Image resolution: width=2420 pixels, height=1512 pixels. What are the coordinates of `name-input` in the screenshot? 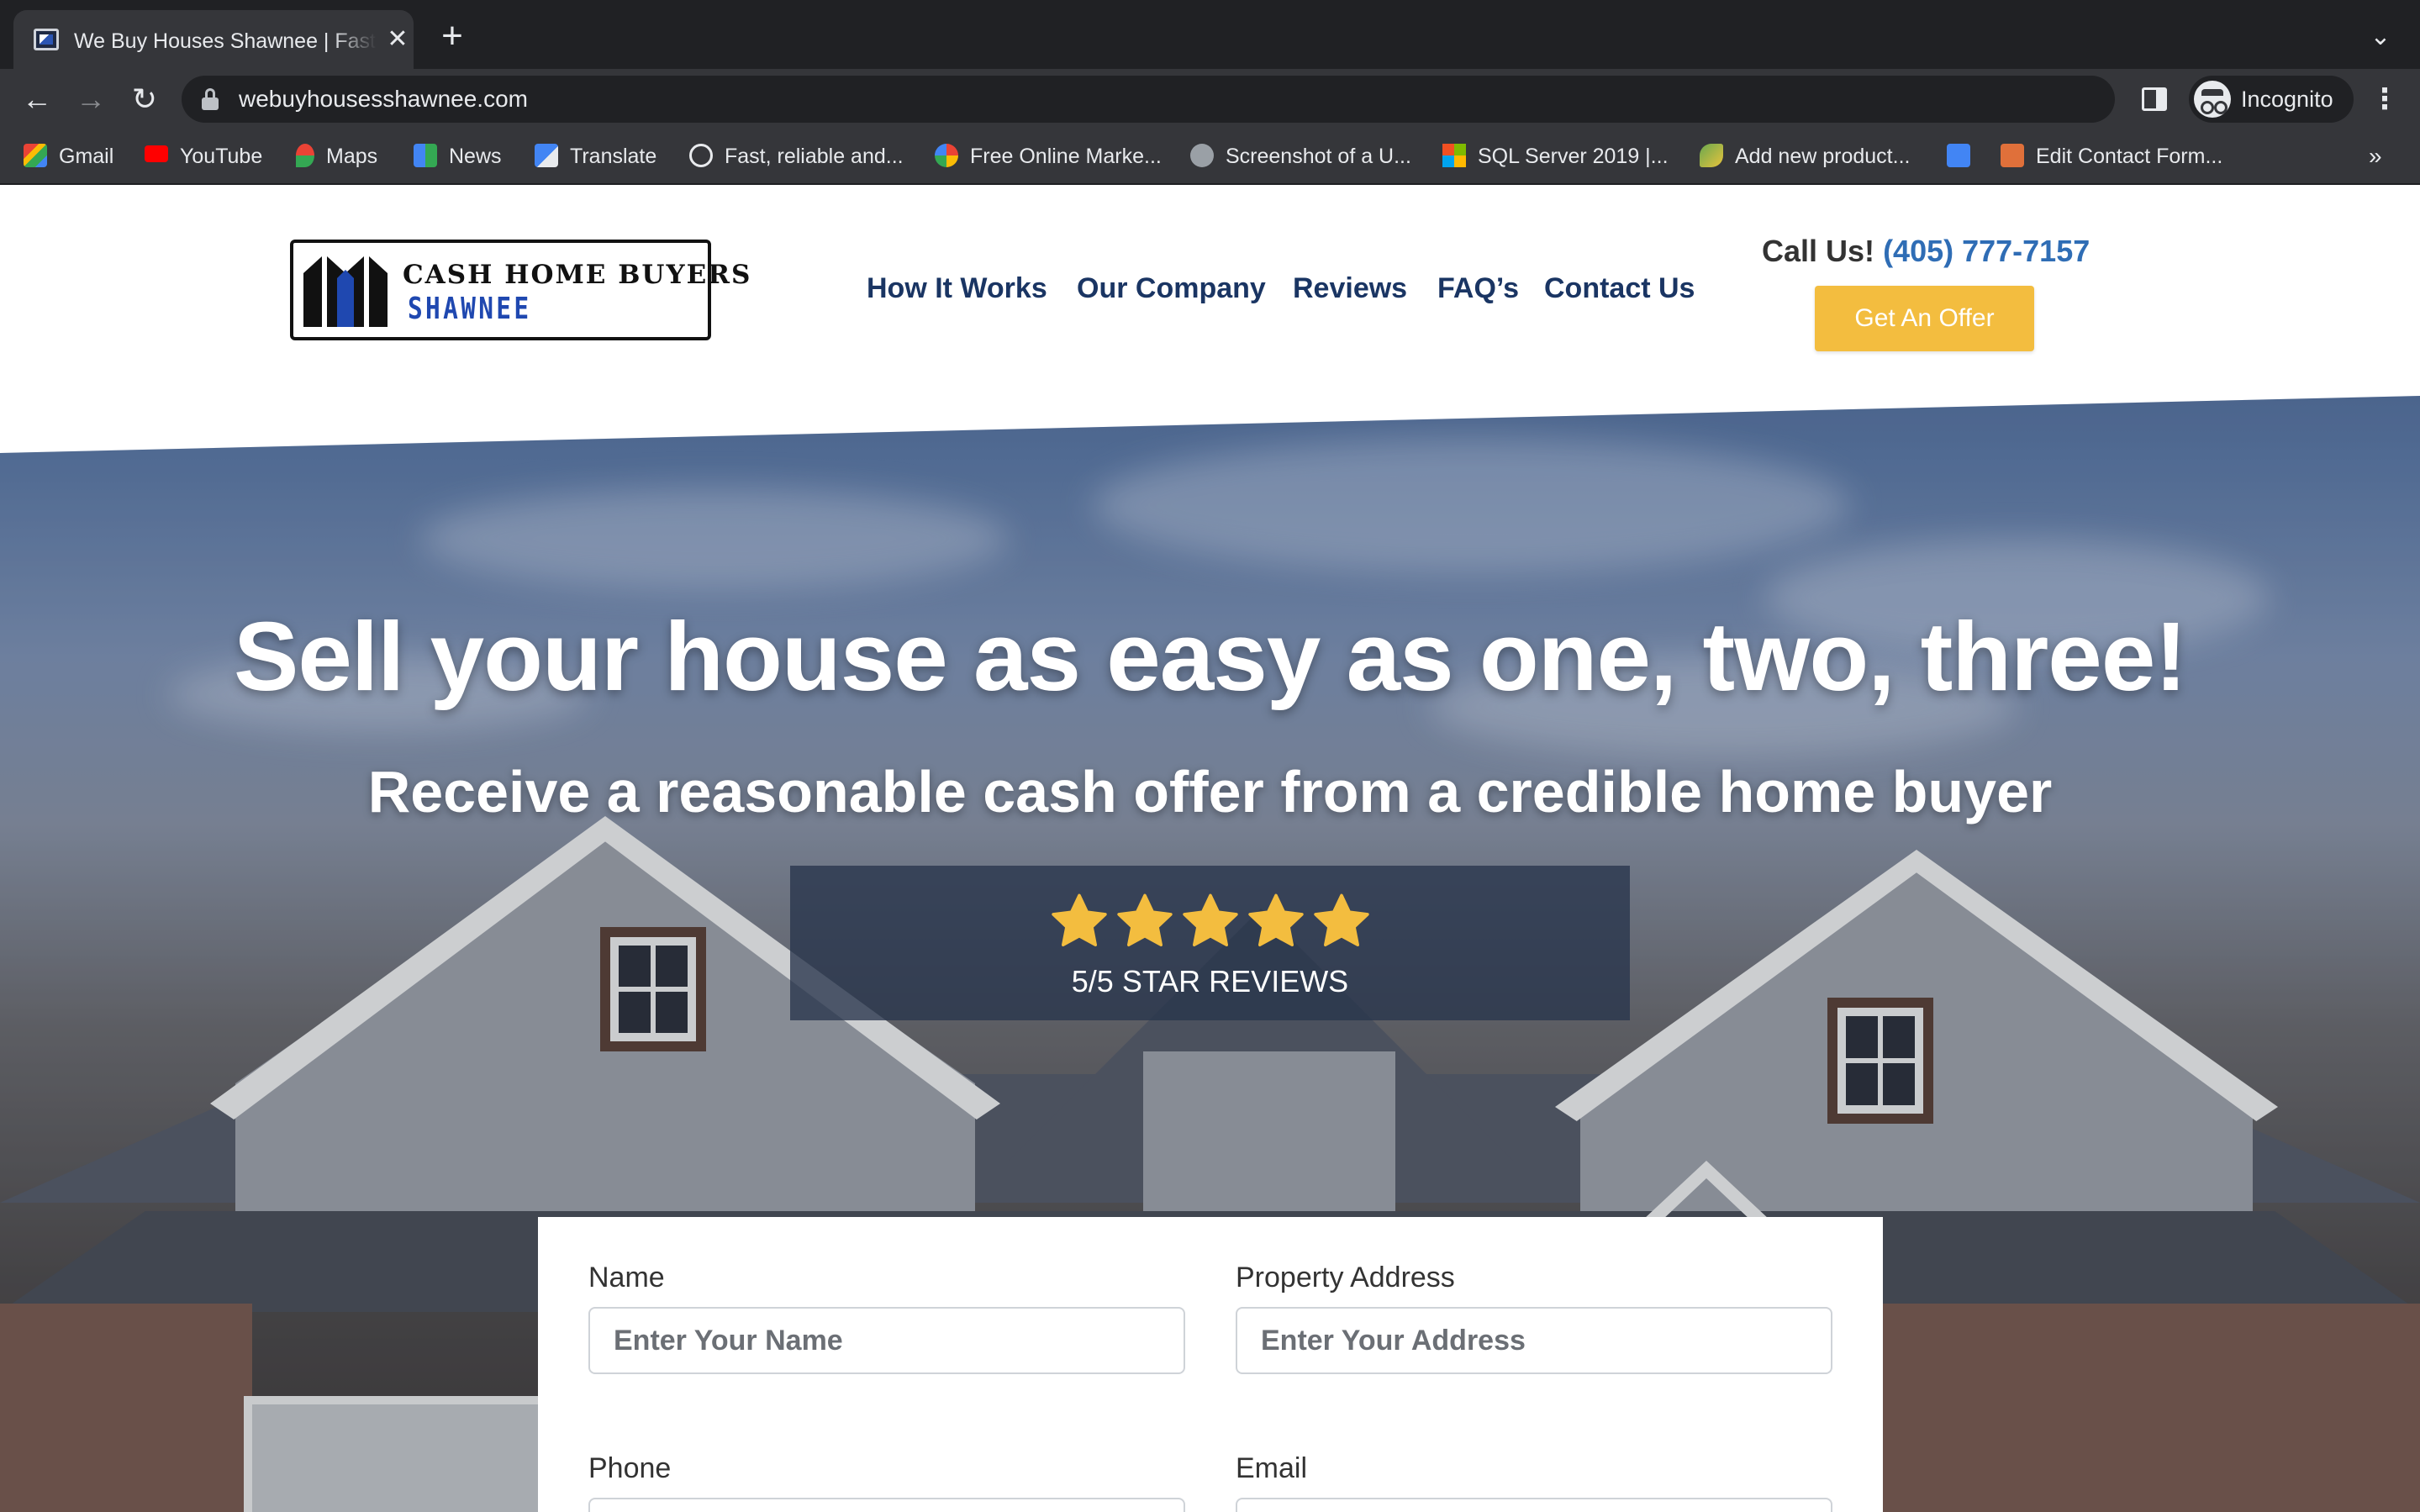 It's located at (886, 1340).